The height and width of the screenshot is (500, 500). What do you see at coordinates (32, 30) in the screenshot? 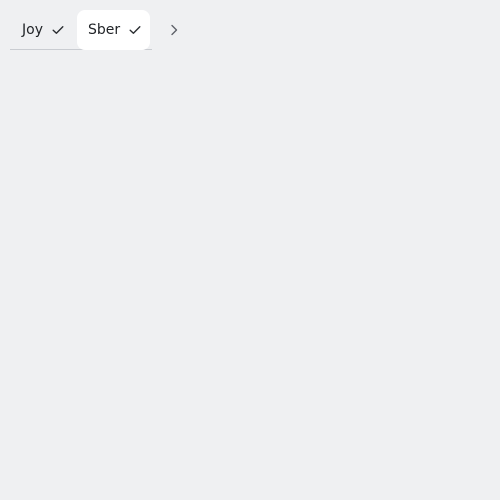
I see `tab-label: Joy` at bounding box center [32, 30].